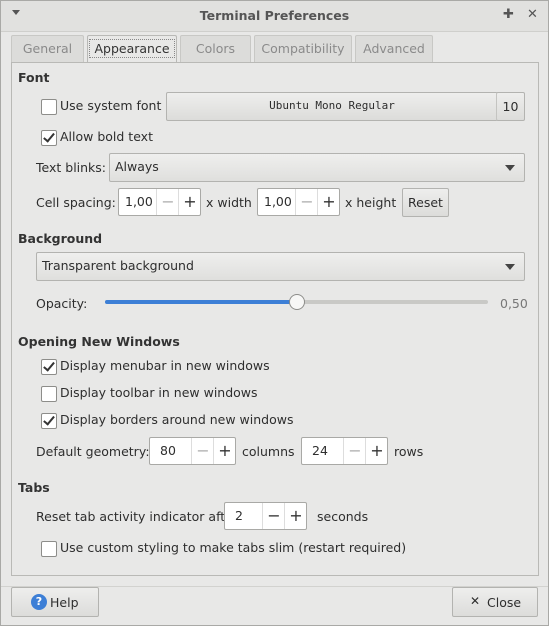 The height and width of the screenshot is (626, 549). I want to click on title-bar: Terminal Preferences ✚ ✕, so click(274, 16).